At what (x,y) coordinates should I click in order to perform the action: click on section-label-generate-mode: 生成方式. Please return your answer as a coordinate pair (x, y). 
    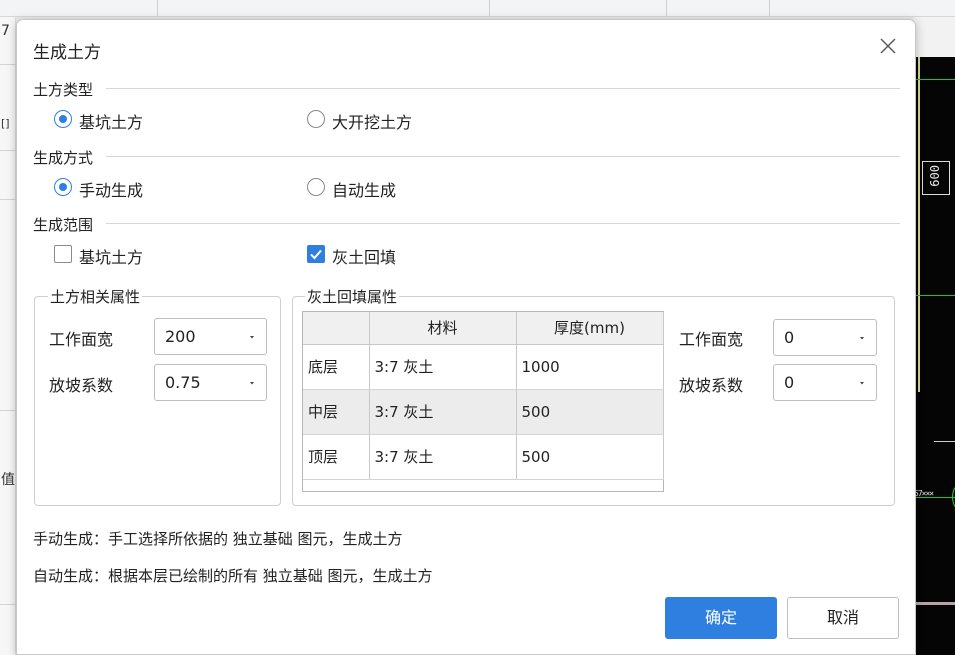
    Looking at the image, I should click on (63, 157).